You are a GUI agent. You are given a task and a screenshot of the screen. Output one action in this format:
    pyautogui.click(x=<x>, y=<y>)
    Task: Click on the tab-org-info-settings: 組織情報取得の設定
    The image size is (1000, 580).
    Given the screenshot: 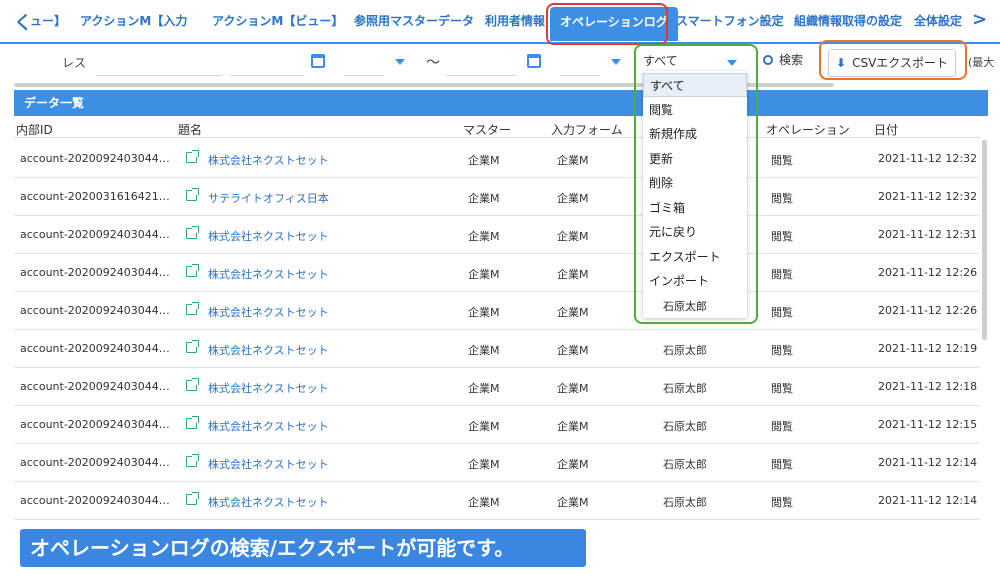 What is the action you would take?
    pyautogui.click(x=848, y=20)
    